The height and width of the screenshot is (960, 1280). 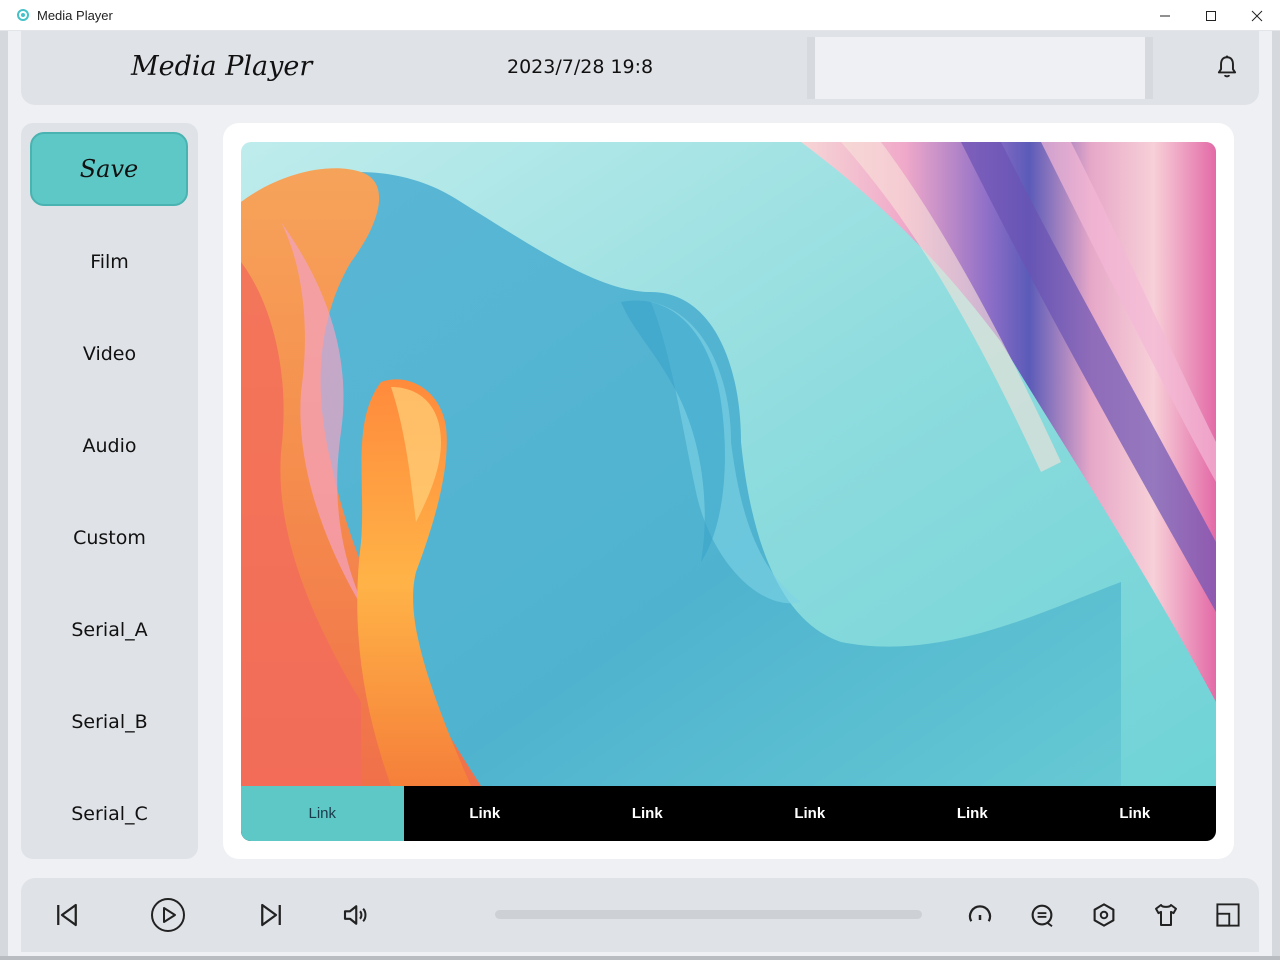 I want to click on window-controls, so click(x=1211, y=15).